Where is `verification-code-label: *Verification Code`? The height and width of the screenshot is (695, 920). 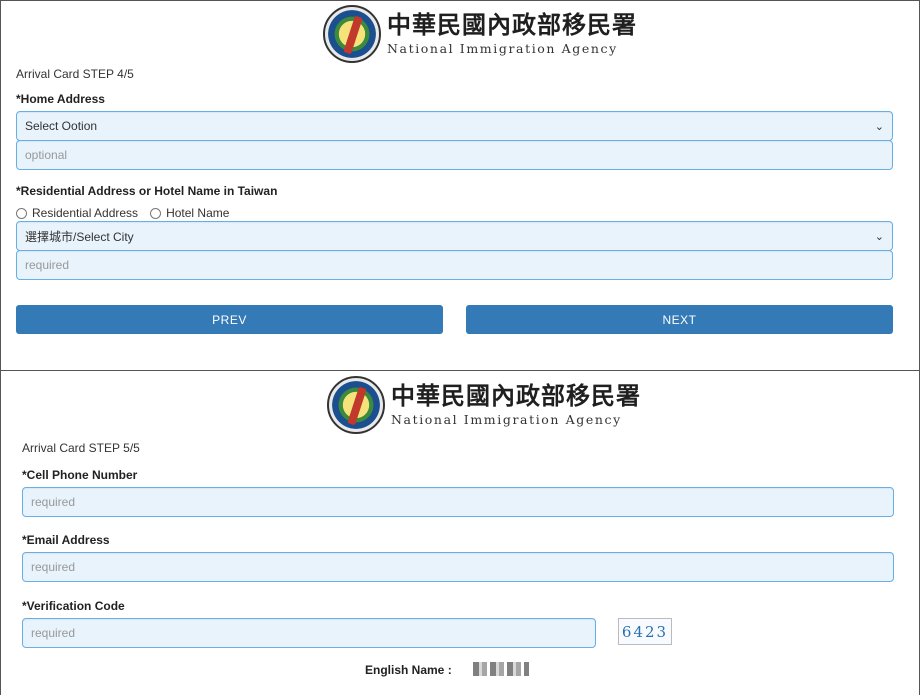 verification-code-label: *Verification Code is located at coordinates (73, 606).